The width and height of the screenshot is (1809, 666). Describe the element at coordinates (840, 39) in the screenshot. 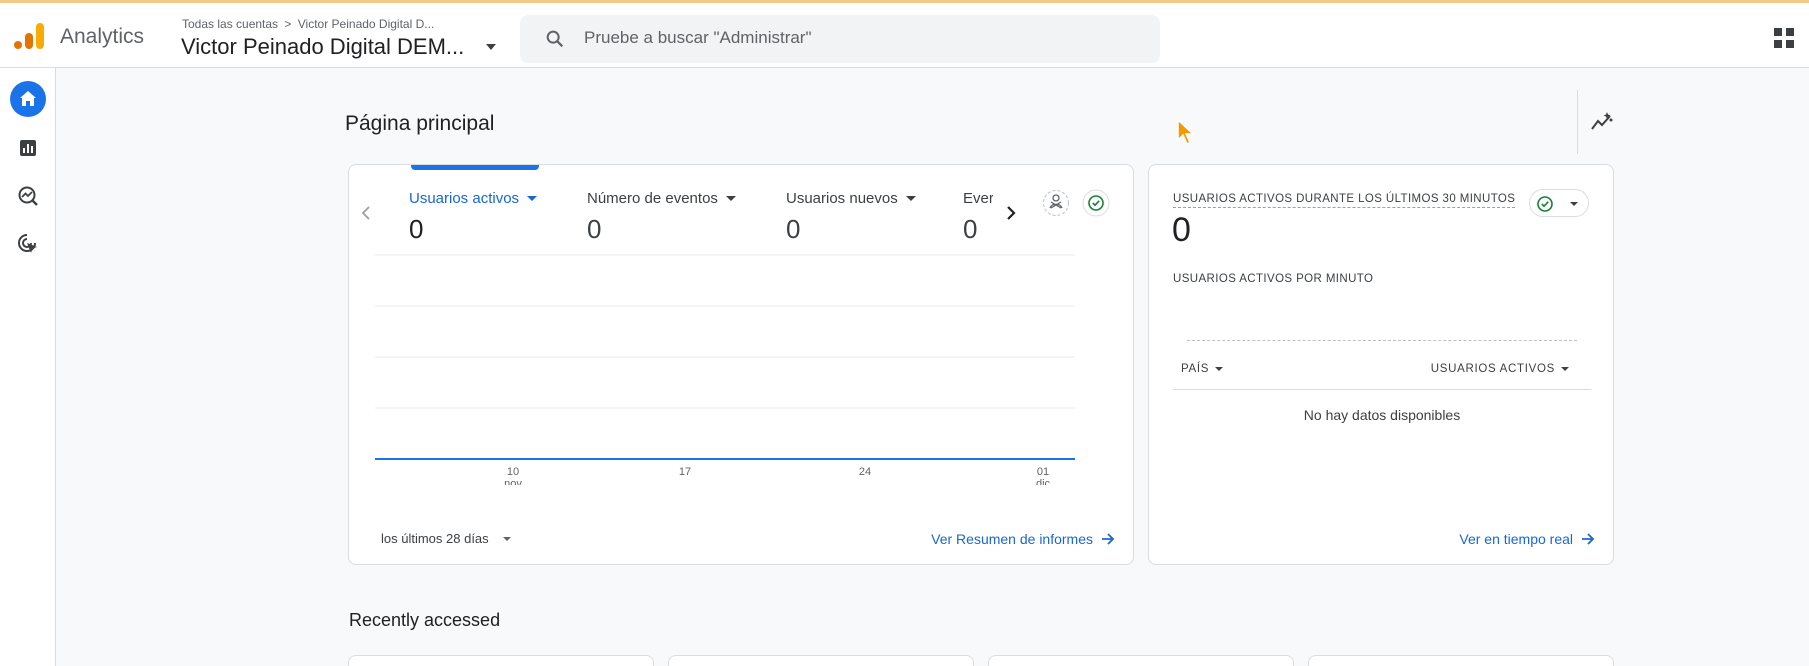

I see `search-box: Pruebe a buscar "Administrar"` at that location.